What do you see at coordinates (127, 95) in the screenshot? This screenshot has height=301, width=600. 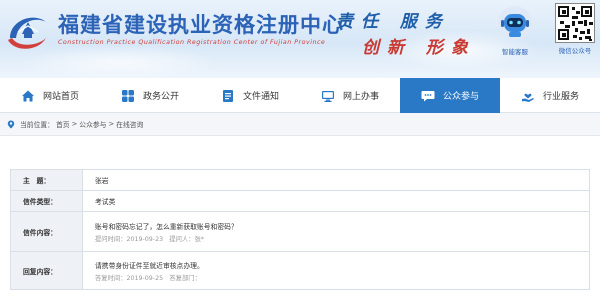 I see `grid-icon` at bounding box center [127, 95].